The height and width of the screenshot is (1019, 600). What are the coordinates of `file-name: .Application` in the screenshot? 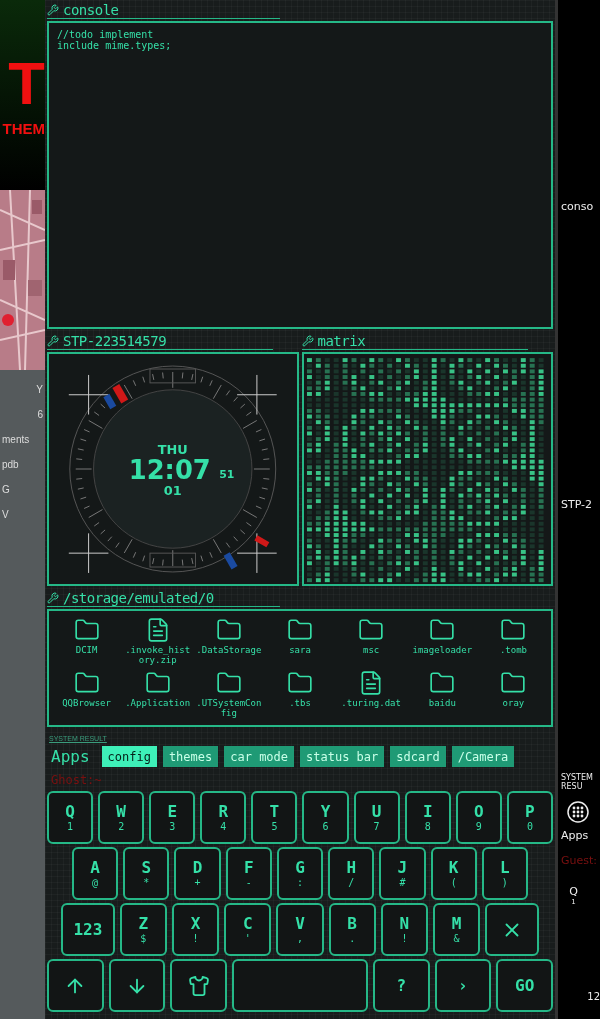 It's located at (158, 703).